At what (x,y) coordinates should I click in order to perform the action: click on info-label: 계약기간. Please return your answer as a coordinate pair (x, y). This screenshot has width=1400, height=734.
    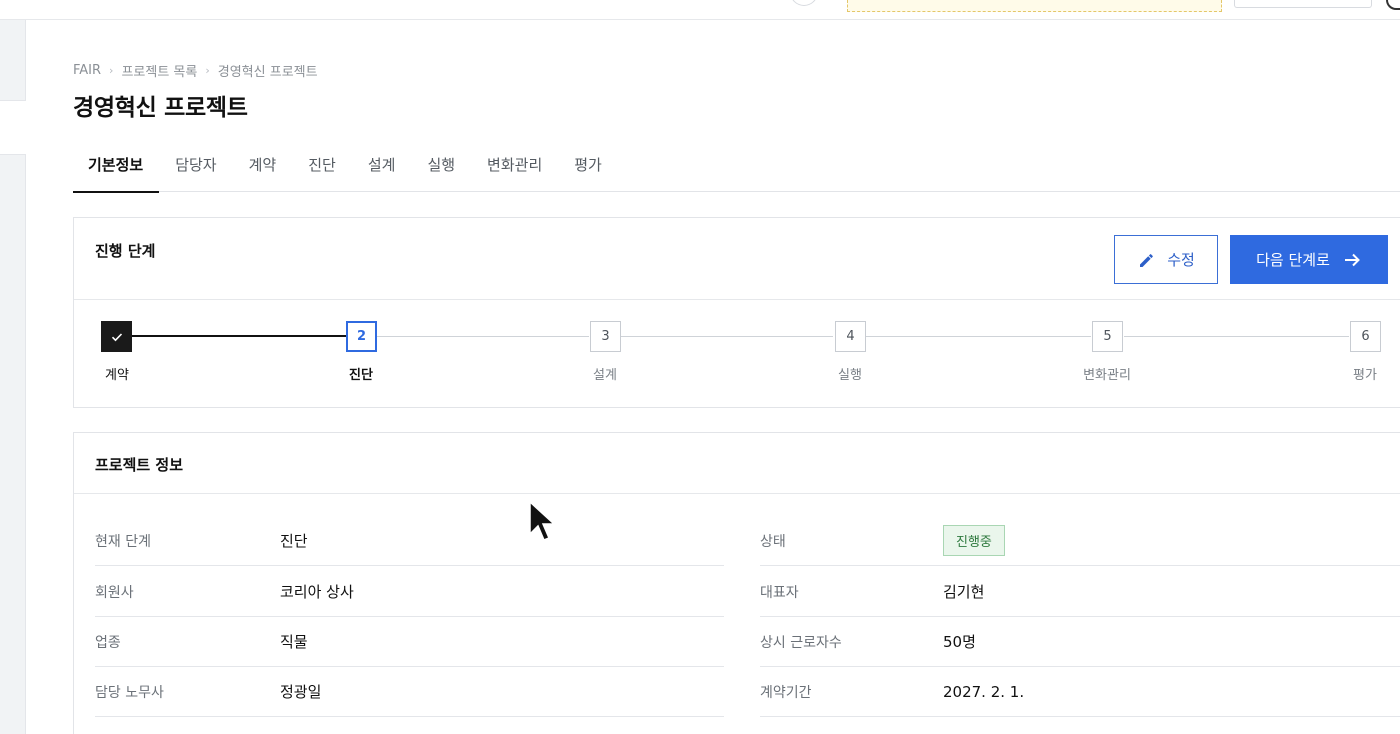
    Looking at the image, I should click on (786, 692).